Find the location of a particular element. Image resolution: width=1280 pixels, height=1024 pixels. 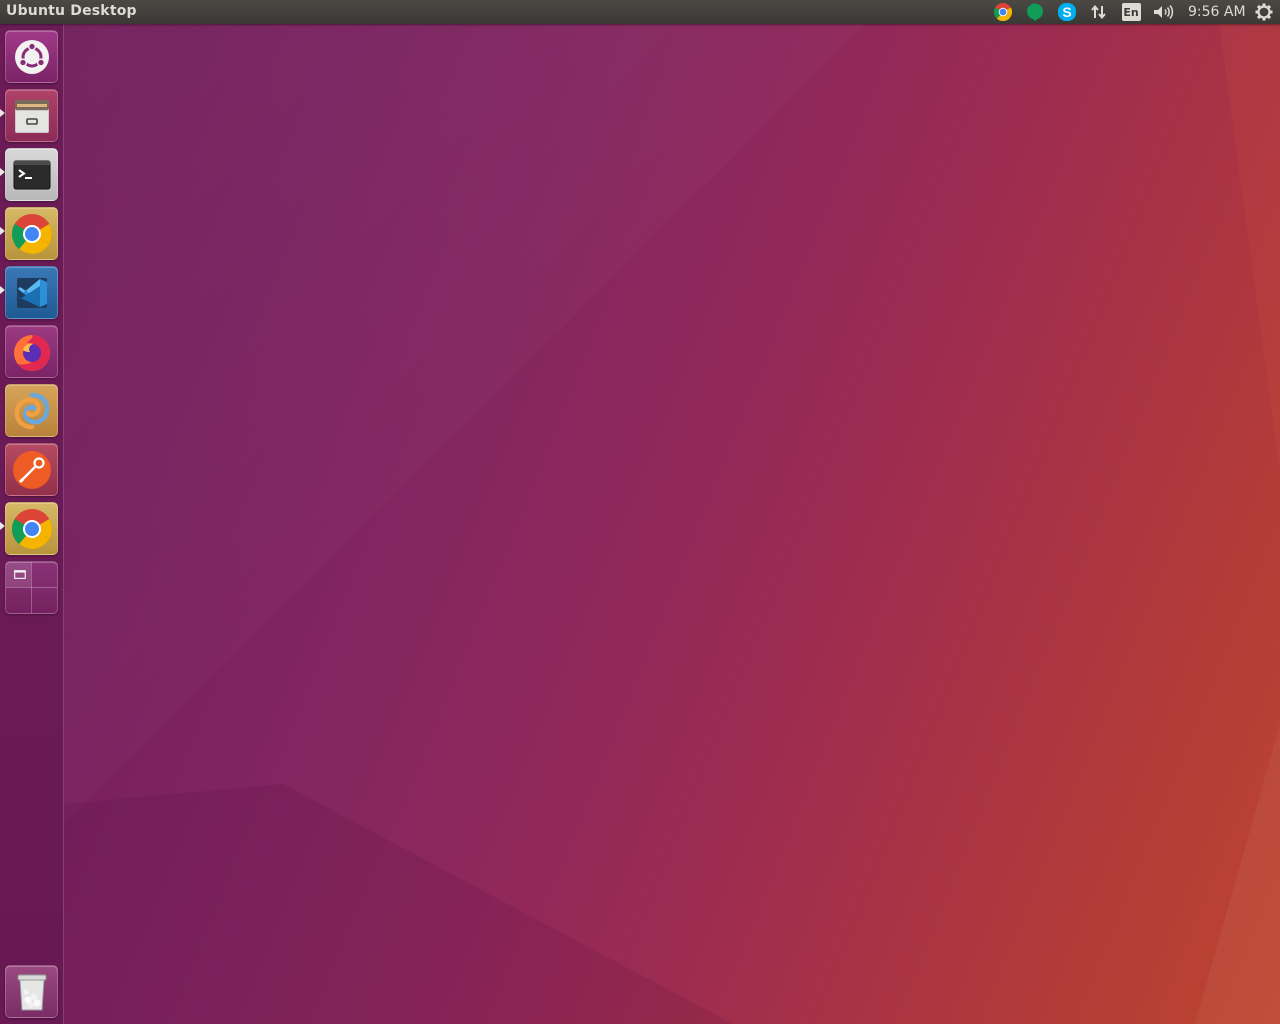

launcher-item-dash is located at coordinates (31, 56).